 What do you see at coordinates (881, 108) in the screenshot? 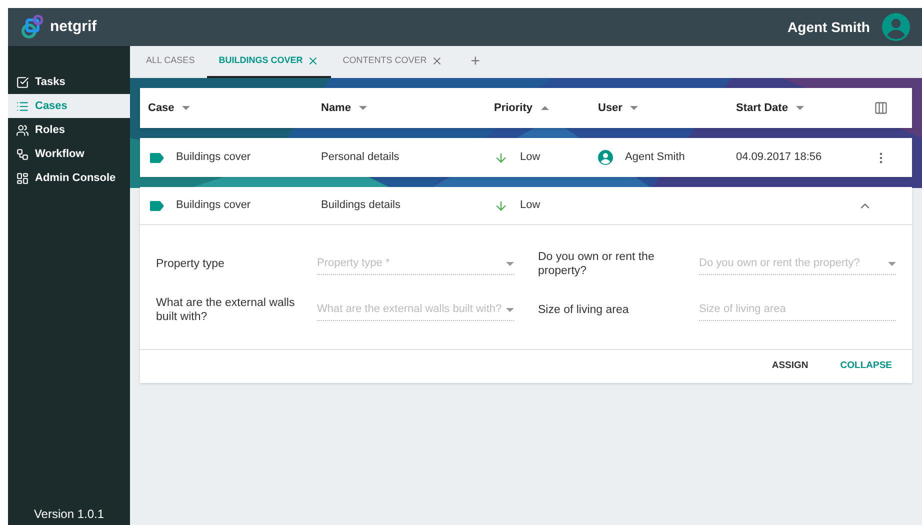
I see `columns-icon` at bounding box center [881, 108].